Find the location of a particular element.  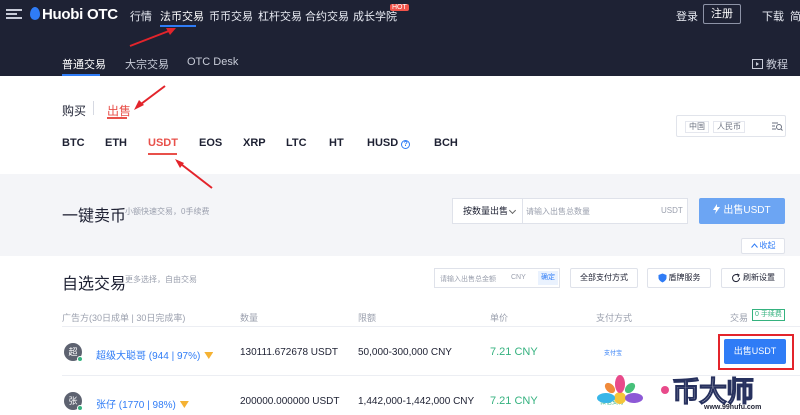

chevron-up-icon is located at coordinates (754, 245).